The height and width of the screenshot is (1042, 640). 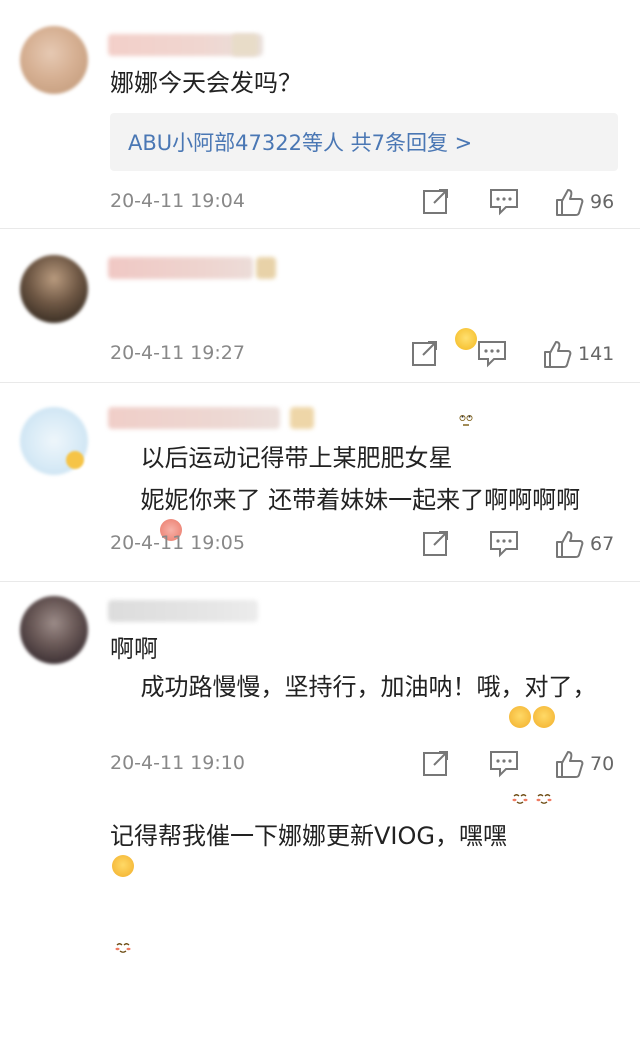 What do you see at coordinates (320, 202) in the screenshot?
I see `comment-meta: 20-4-11 19:04 96` at bounding box center [320, 202].